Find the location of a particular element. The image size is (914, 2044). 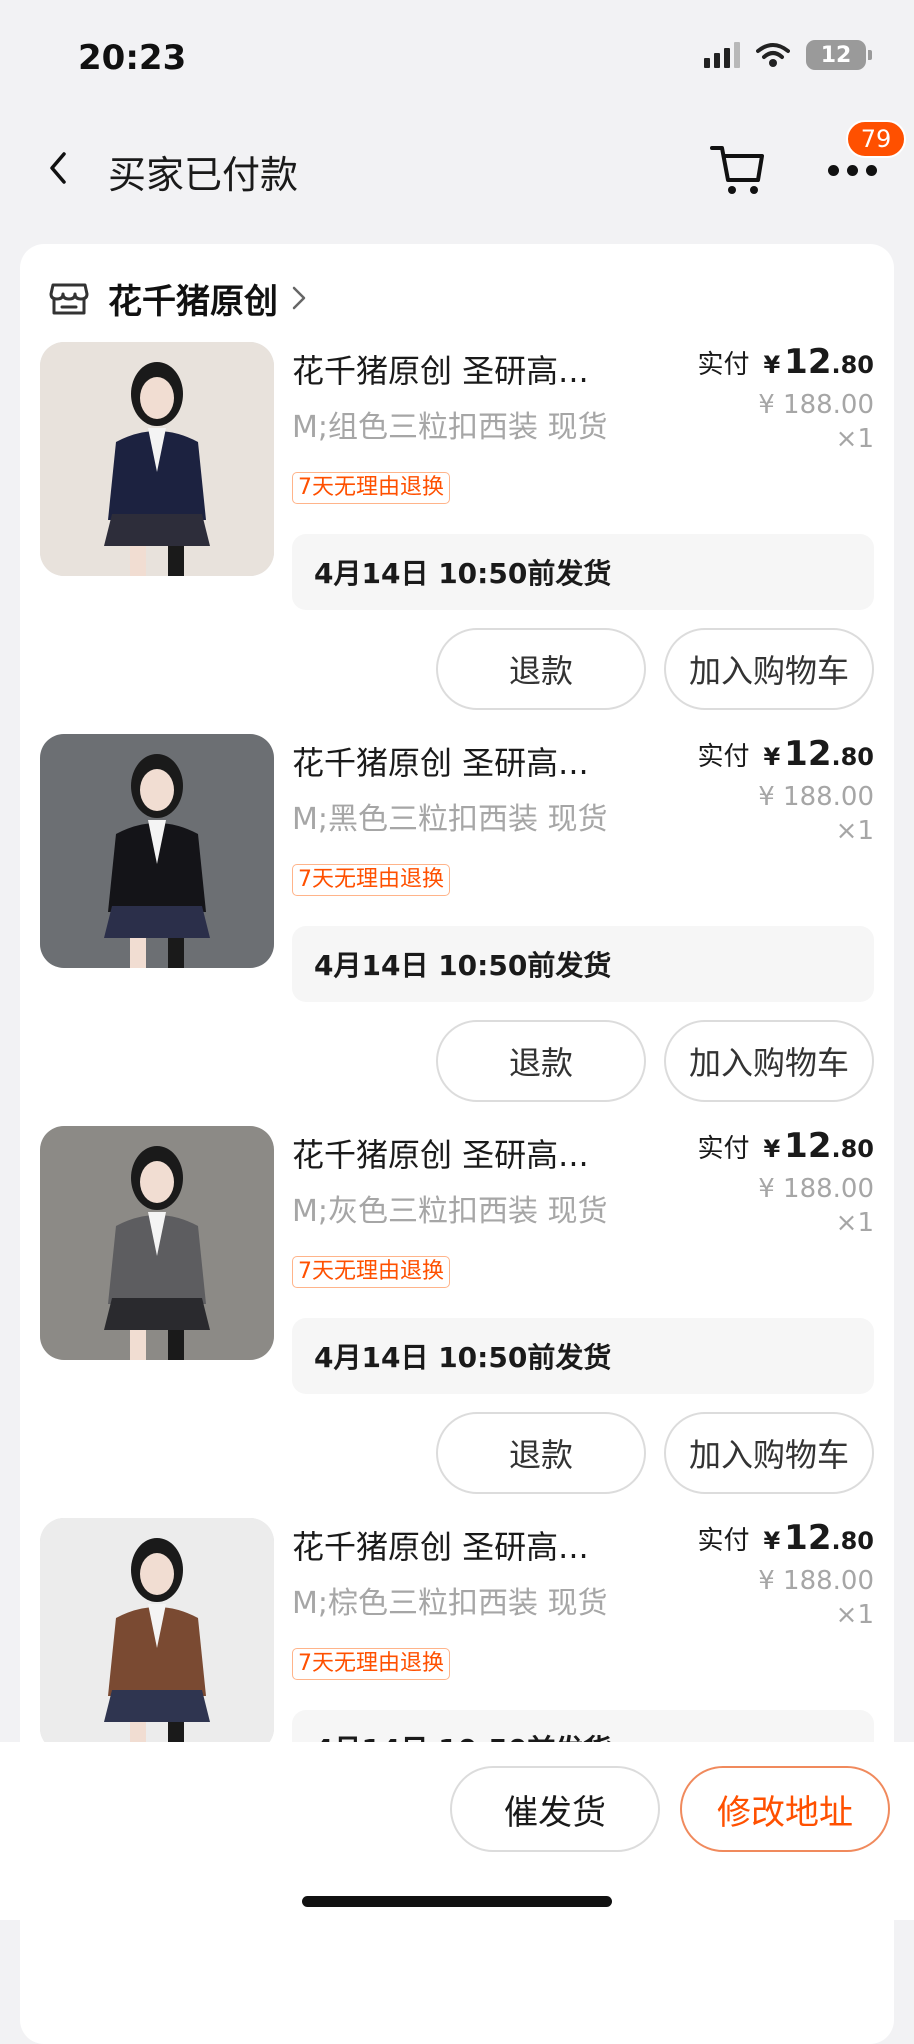

status-time: 20:23 is located at coordinates (132, 58).